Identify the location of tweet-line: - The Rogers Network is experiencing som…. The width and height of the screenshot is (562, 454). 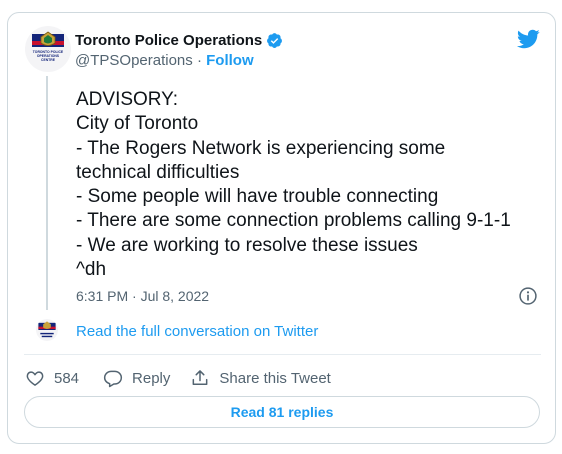
(261, 148).